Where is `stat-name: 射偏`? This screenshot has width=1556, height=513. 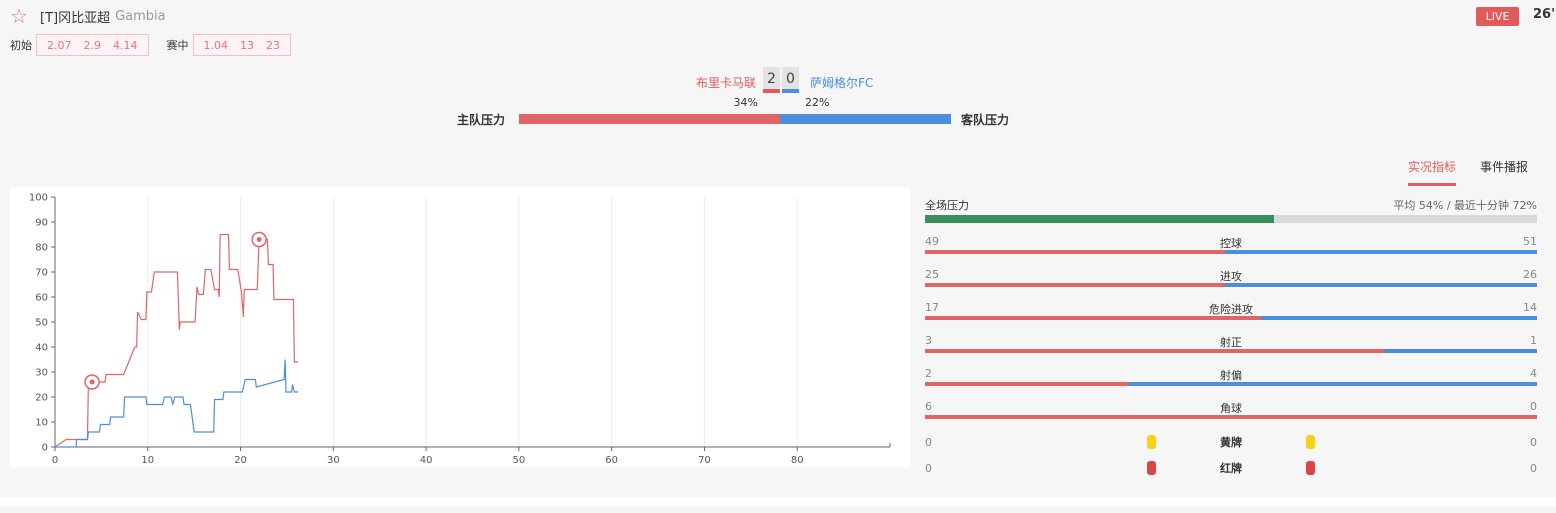
stat-name: 射偏 is located at coordinates (1231, 375).